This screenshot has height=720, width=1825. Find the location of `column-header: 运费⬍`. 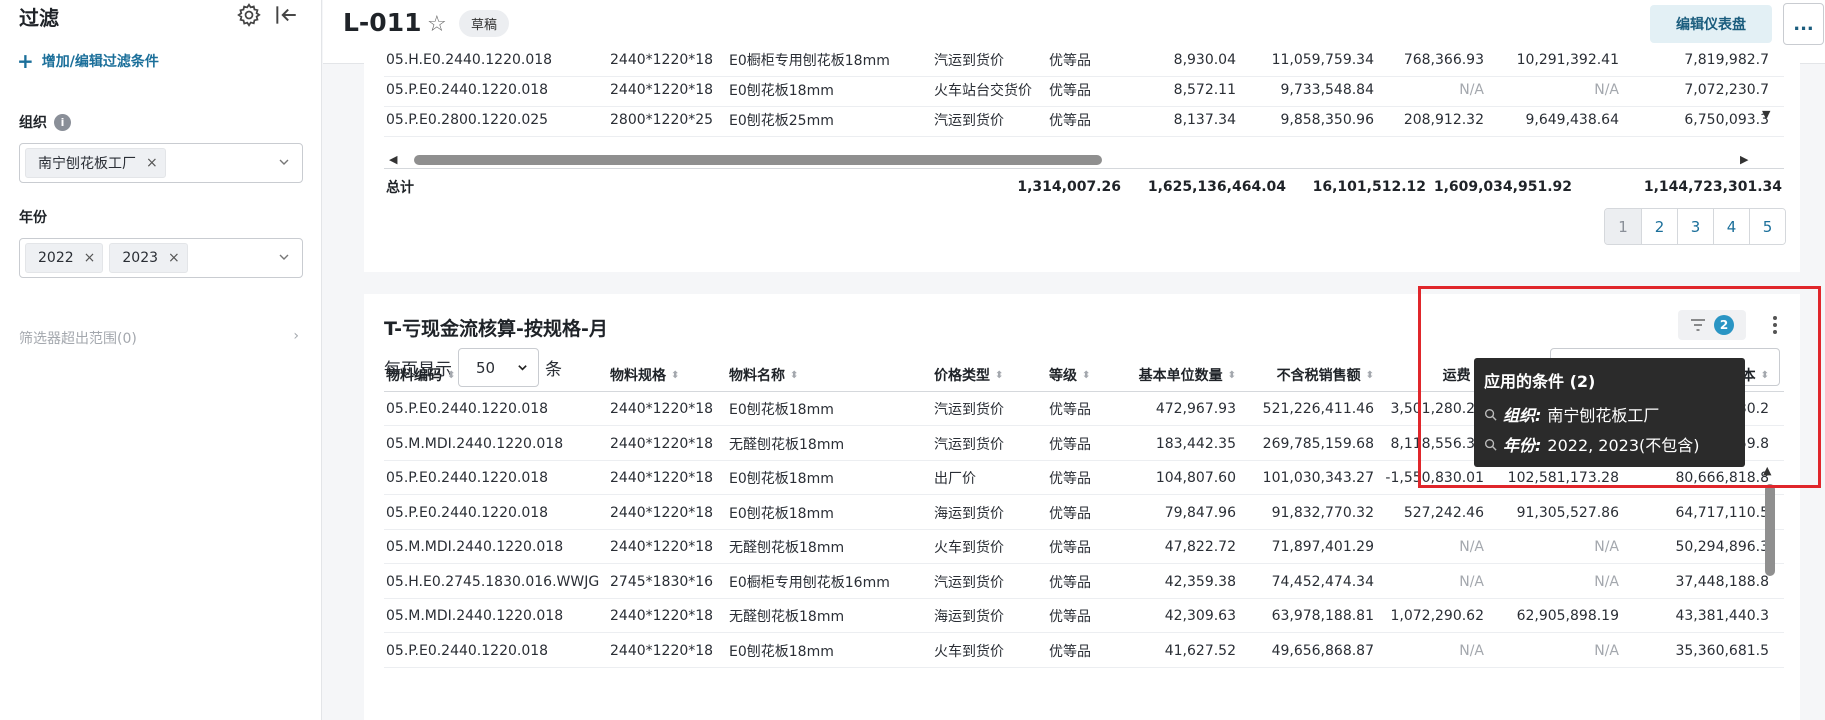

column-header: 运费⬍ is located at coordinates (1434, 375).